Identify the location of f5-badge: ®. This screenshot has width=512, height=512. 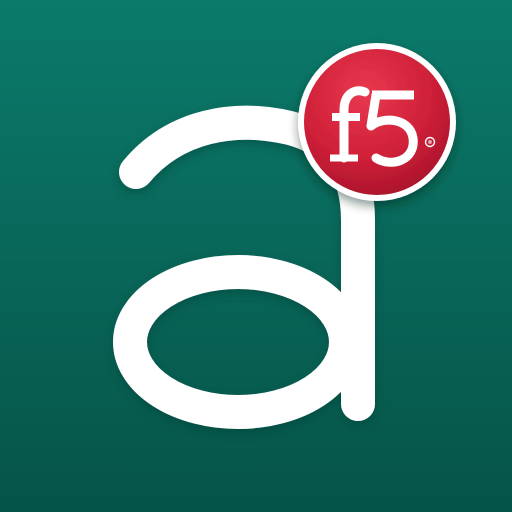
(377, 122).